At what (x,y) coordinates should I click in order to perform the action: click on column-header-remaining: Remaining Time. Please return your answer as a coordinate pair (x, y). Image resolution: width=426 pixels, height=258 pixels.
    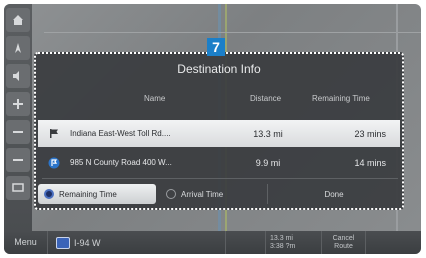
    Looking at the image, I should click on (341, 98).